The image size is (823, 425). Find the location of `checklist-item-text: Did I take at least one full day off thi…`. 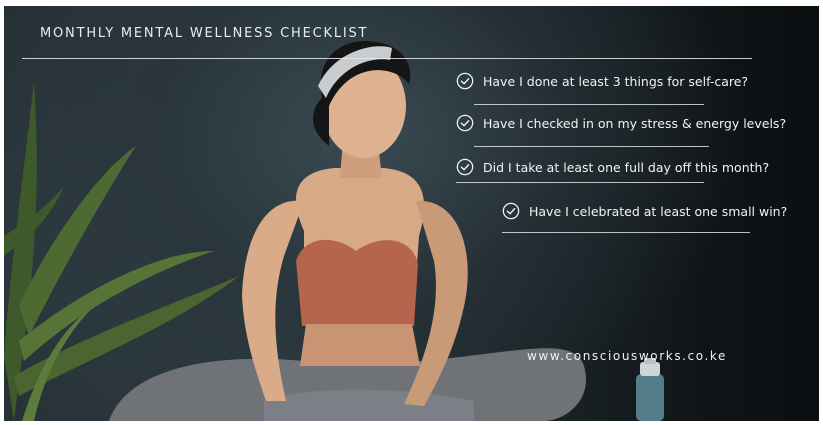

checklist-item-text: Did I take at least one full day off thi… is located at coordinates (626, 167).